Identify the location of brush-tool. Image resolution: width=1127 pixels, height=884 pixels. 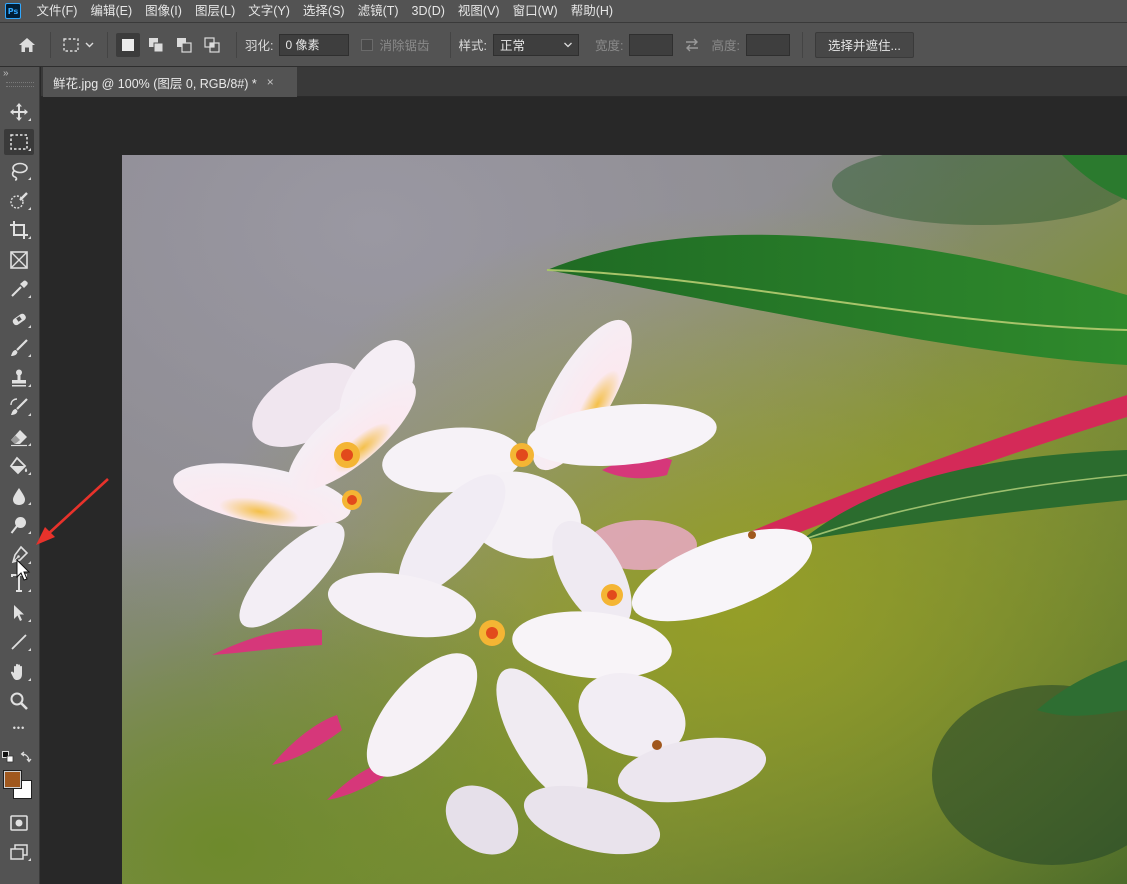
(19, 348).